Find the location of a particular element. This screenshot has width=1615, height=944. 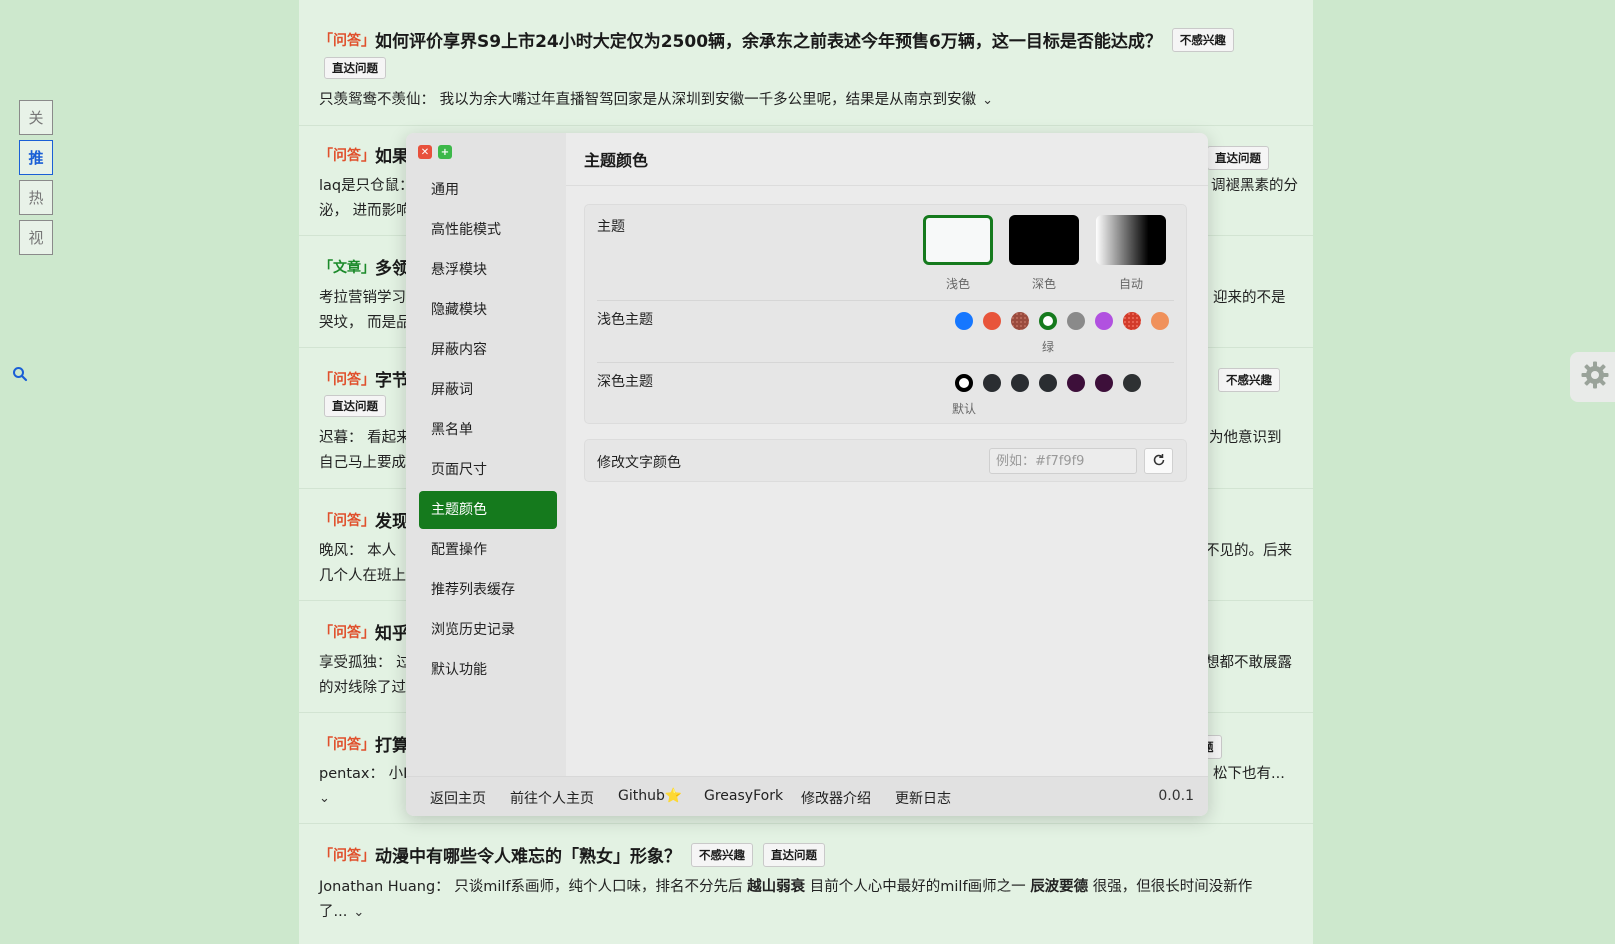

item-title: 动漫中有哪些令人难忘的「熟女」形象？ is located at coordinates (528, 854).